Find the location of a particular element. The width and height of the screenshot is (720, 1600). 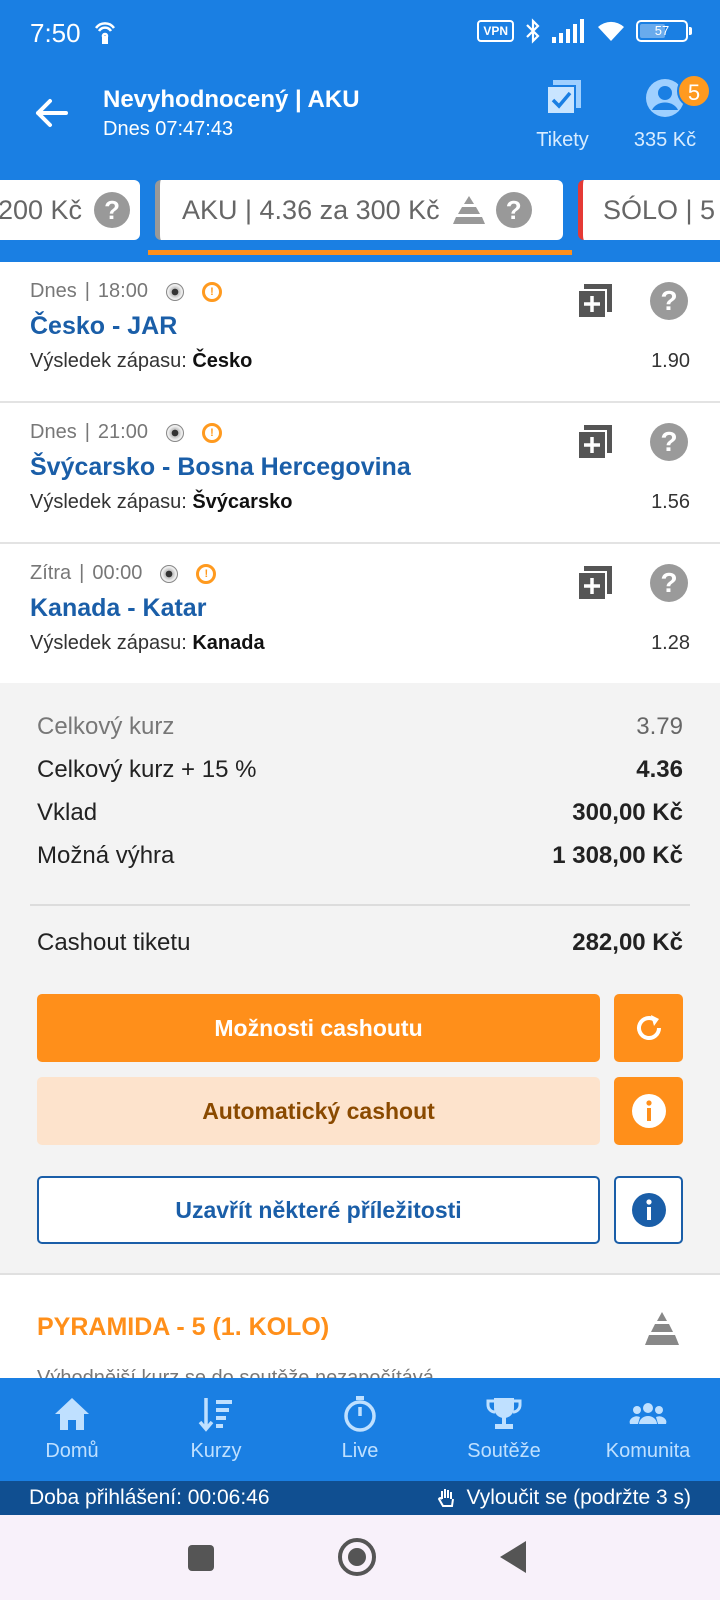

tab-previous-ticket: 200 Kč ? is located at coordinates (70, 210).